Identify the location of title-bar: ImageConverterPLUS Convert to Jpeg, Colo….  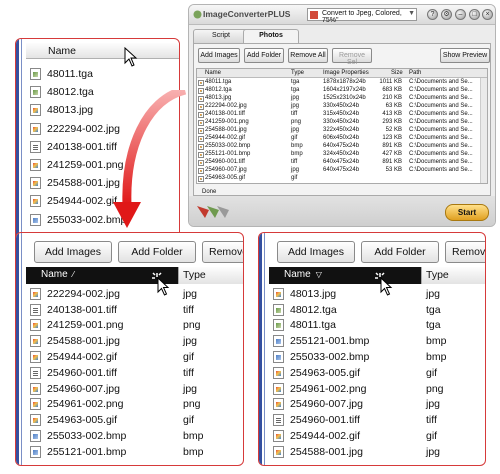
(342, 15).